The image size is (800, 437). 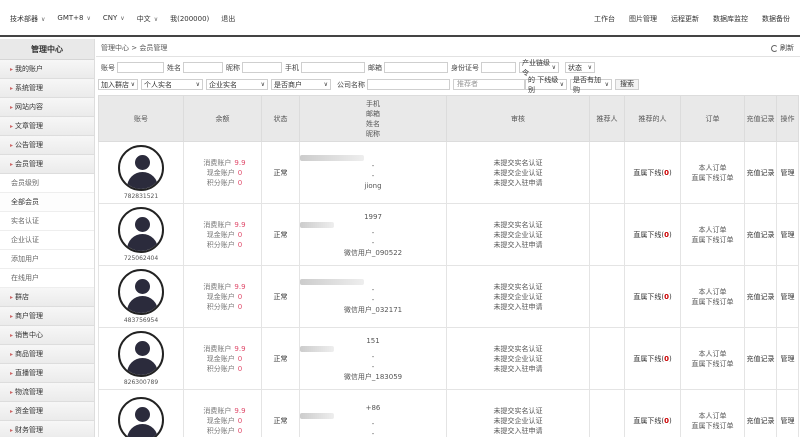 What do you see at coordinates (47, 107) in the screenshot?
I see `sidebar-group-2: ▸ 网站内容` at bounding box center [47, 107].